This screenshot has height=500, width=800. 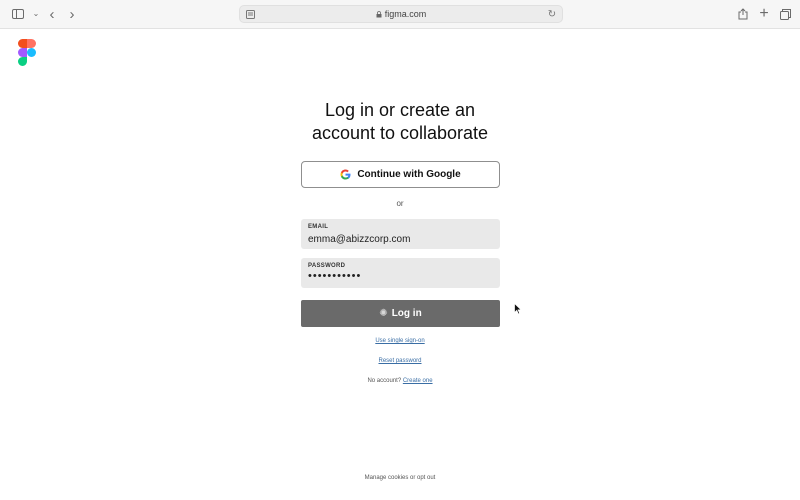 I want to click on reset-link-row: Reset password, so click(x=400, y=361).